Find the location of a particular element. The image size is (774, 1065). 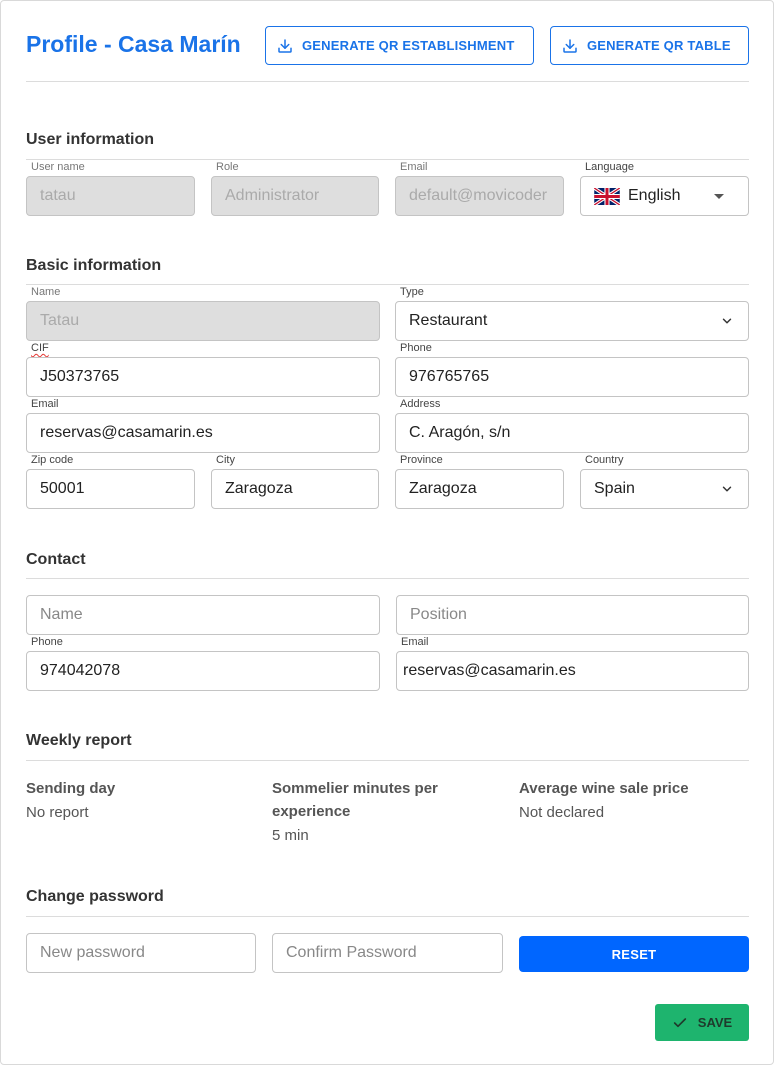

phone-label: Phone is located at coordinates (416, 348).